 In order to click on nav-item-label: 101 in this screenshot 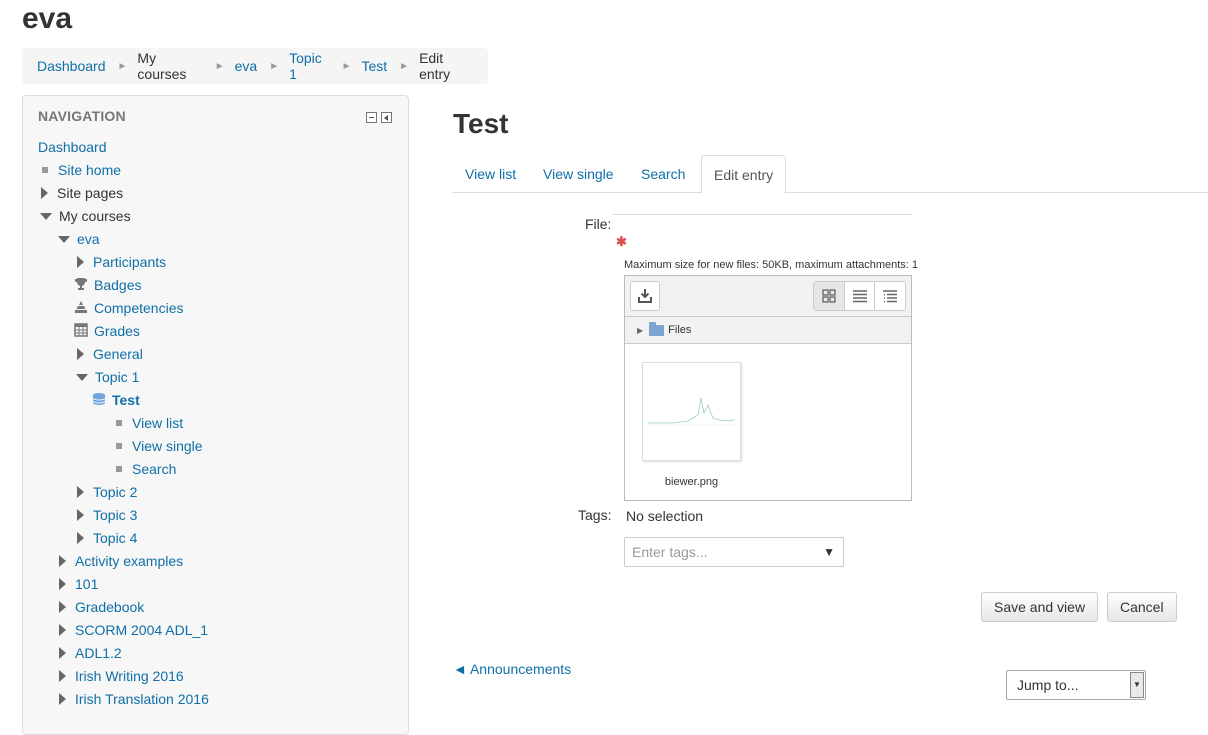, I will do `click(86, 584)`.